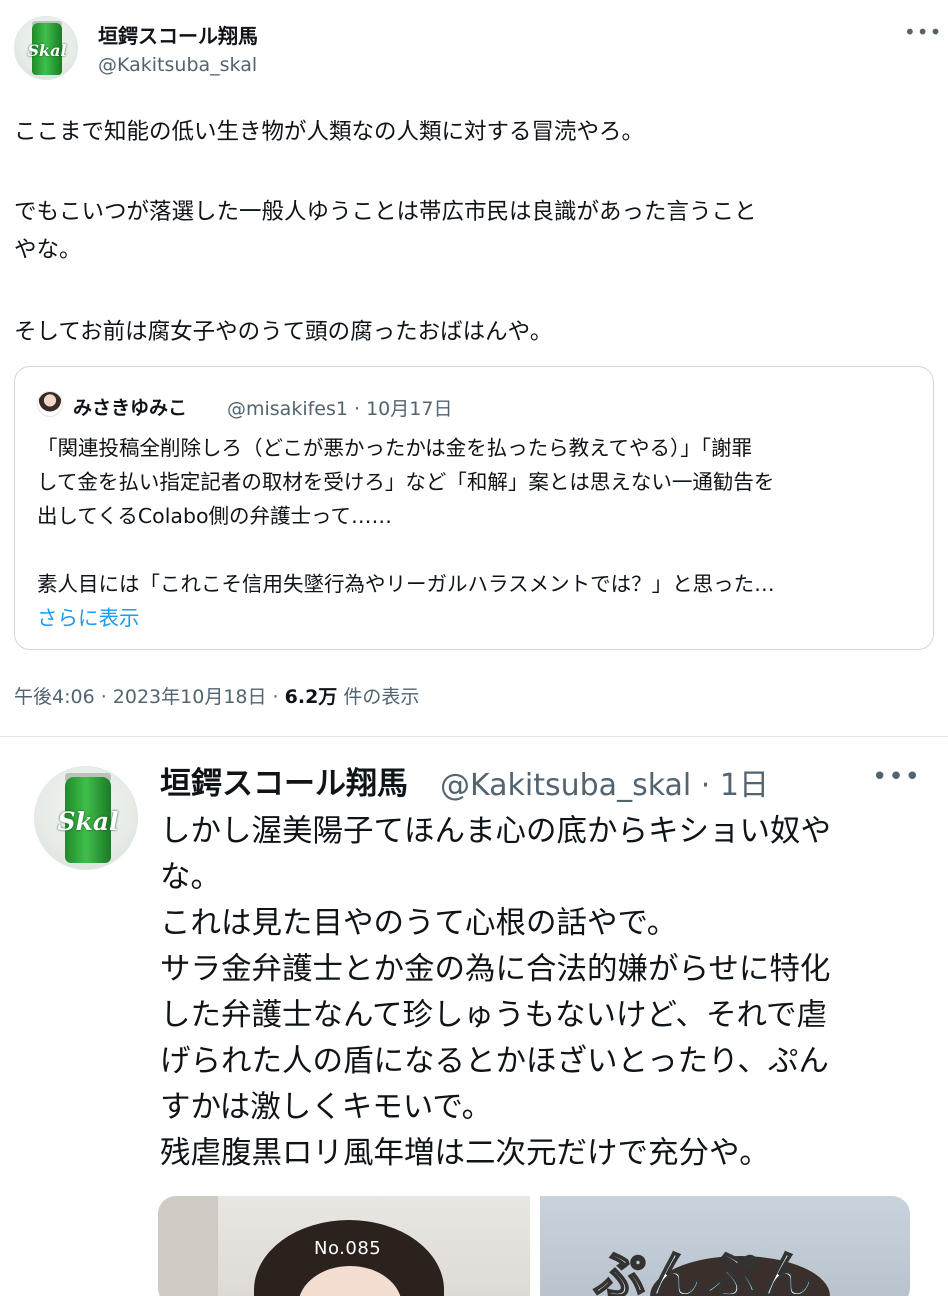  I want to click on views-label: 件の表示, so click(378, 697).